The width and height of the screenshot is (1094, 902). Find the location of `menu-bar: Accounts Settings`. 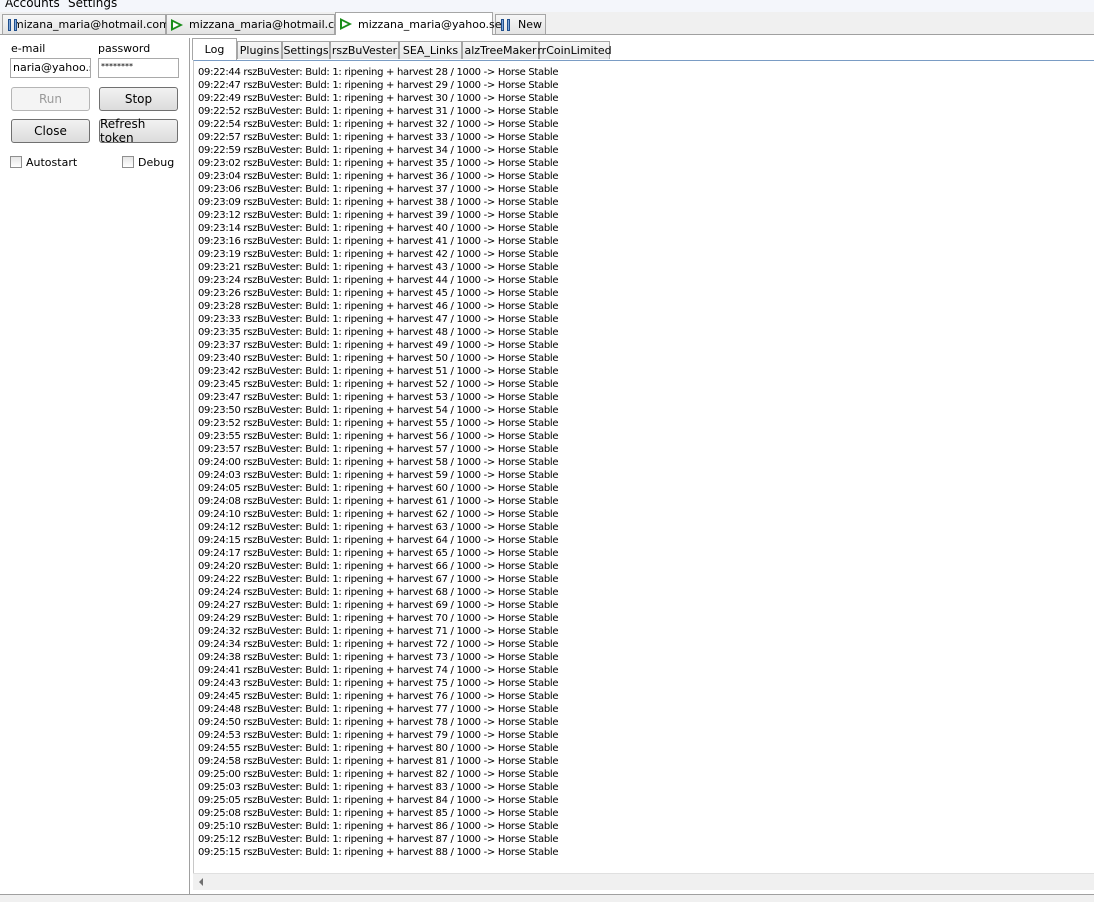

menu-bar: Accounts Settings is located at coordinates (547, 6).